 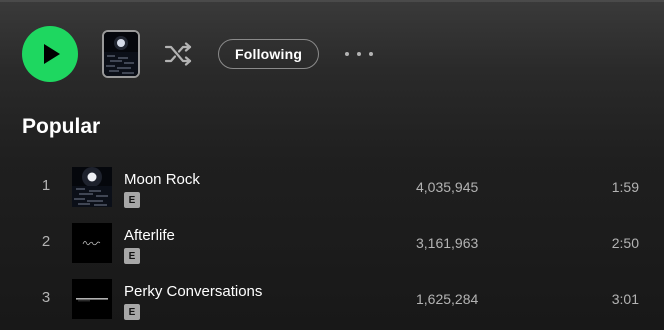 What do you see at coordinates (162, 179) in the screenshot?
I see `track-title: Moon Rock` at bounding box center [162, 179].